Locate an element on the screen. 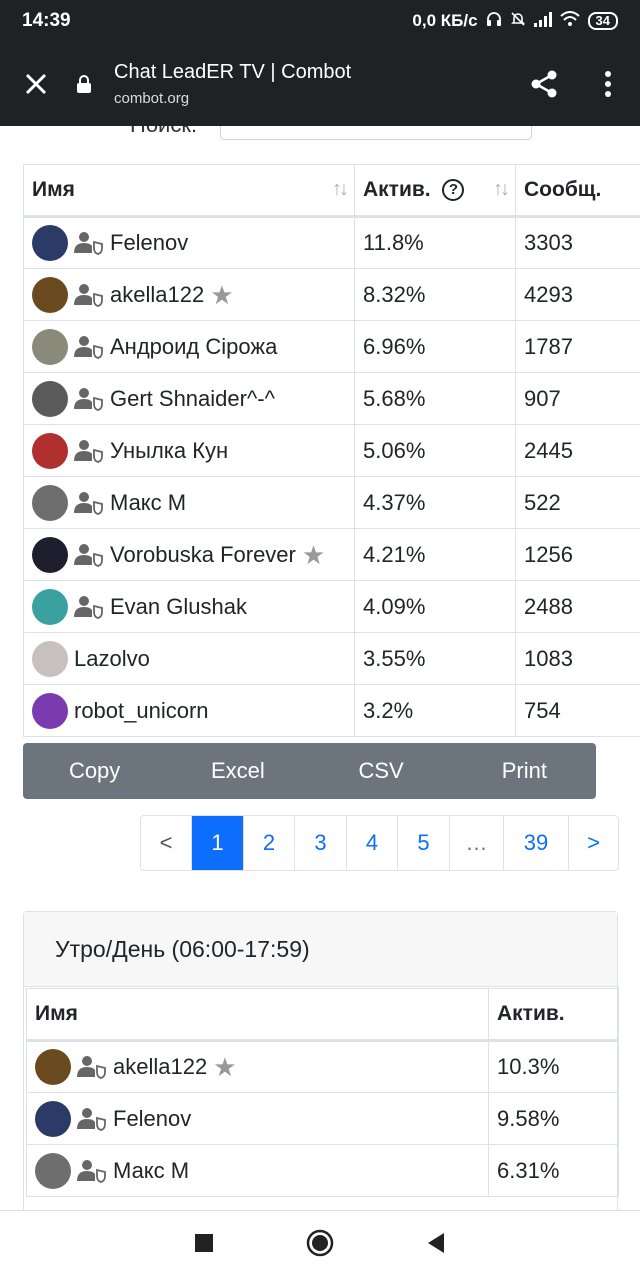 The height and width of the screenshot is (1280, 640). share-button is located at coordinates (544, 84).